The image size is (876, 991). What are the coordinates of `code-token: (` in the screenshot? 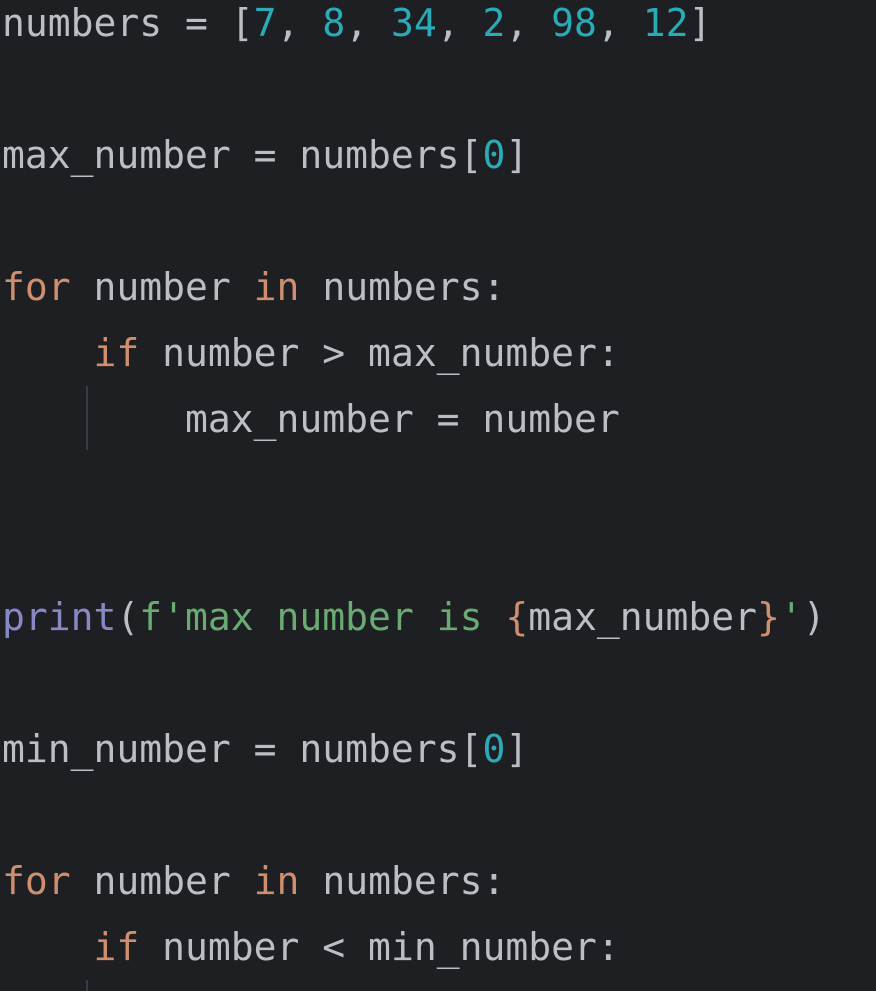 It's located at (128, 617).